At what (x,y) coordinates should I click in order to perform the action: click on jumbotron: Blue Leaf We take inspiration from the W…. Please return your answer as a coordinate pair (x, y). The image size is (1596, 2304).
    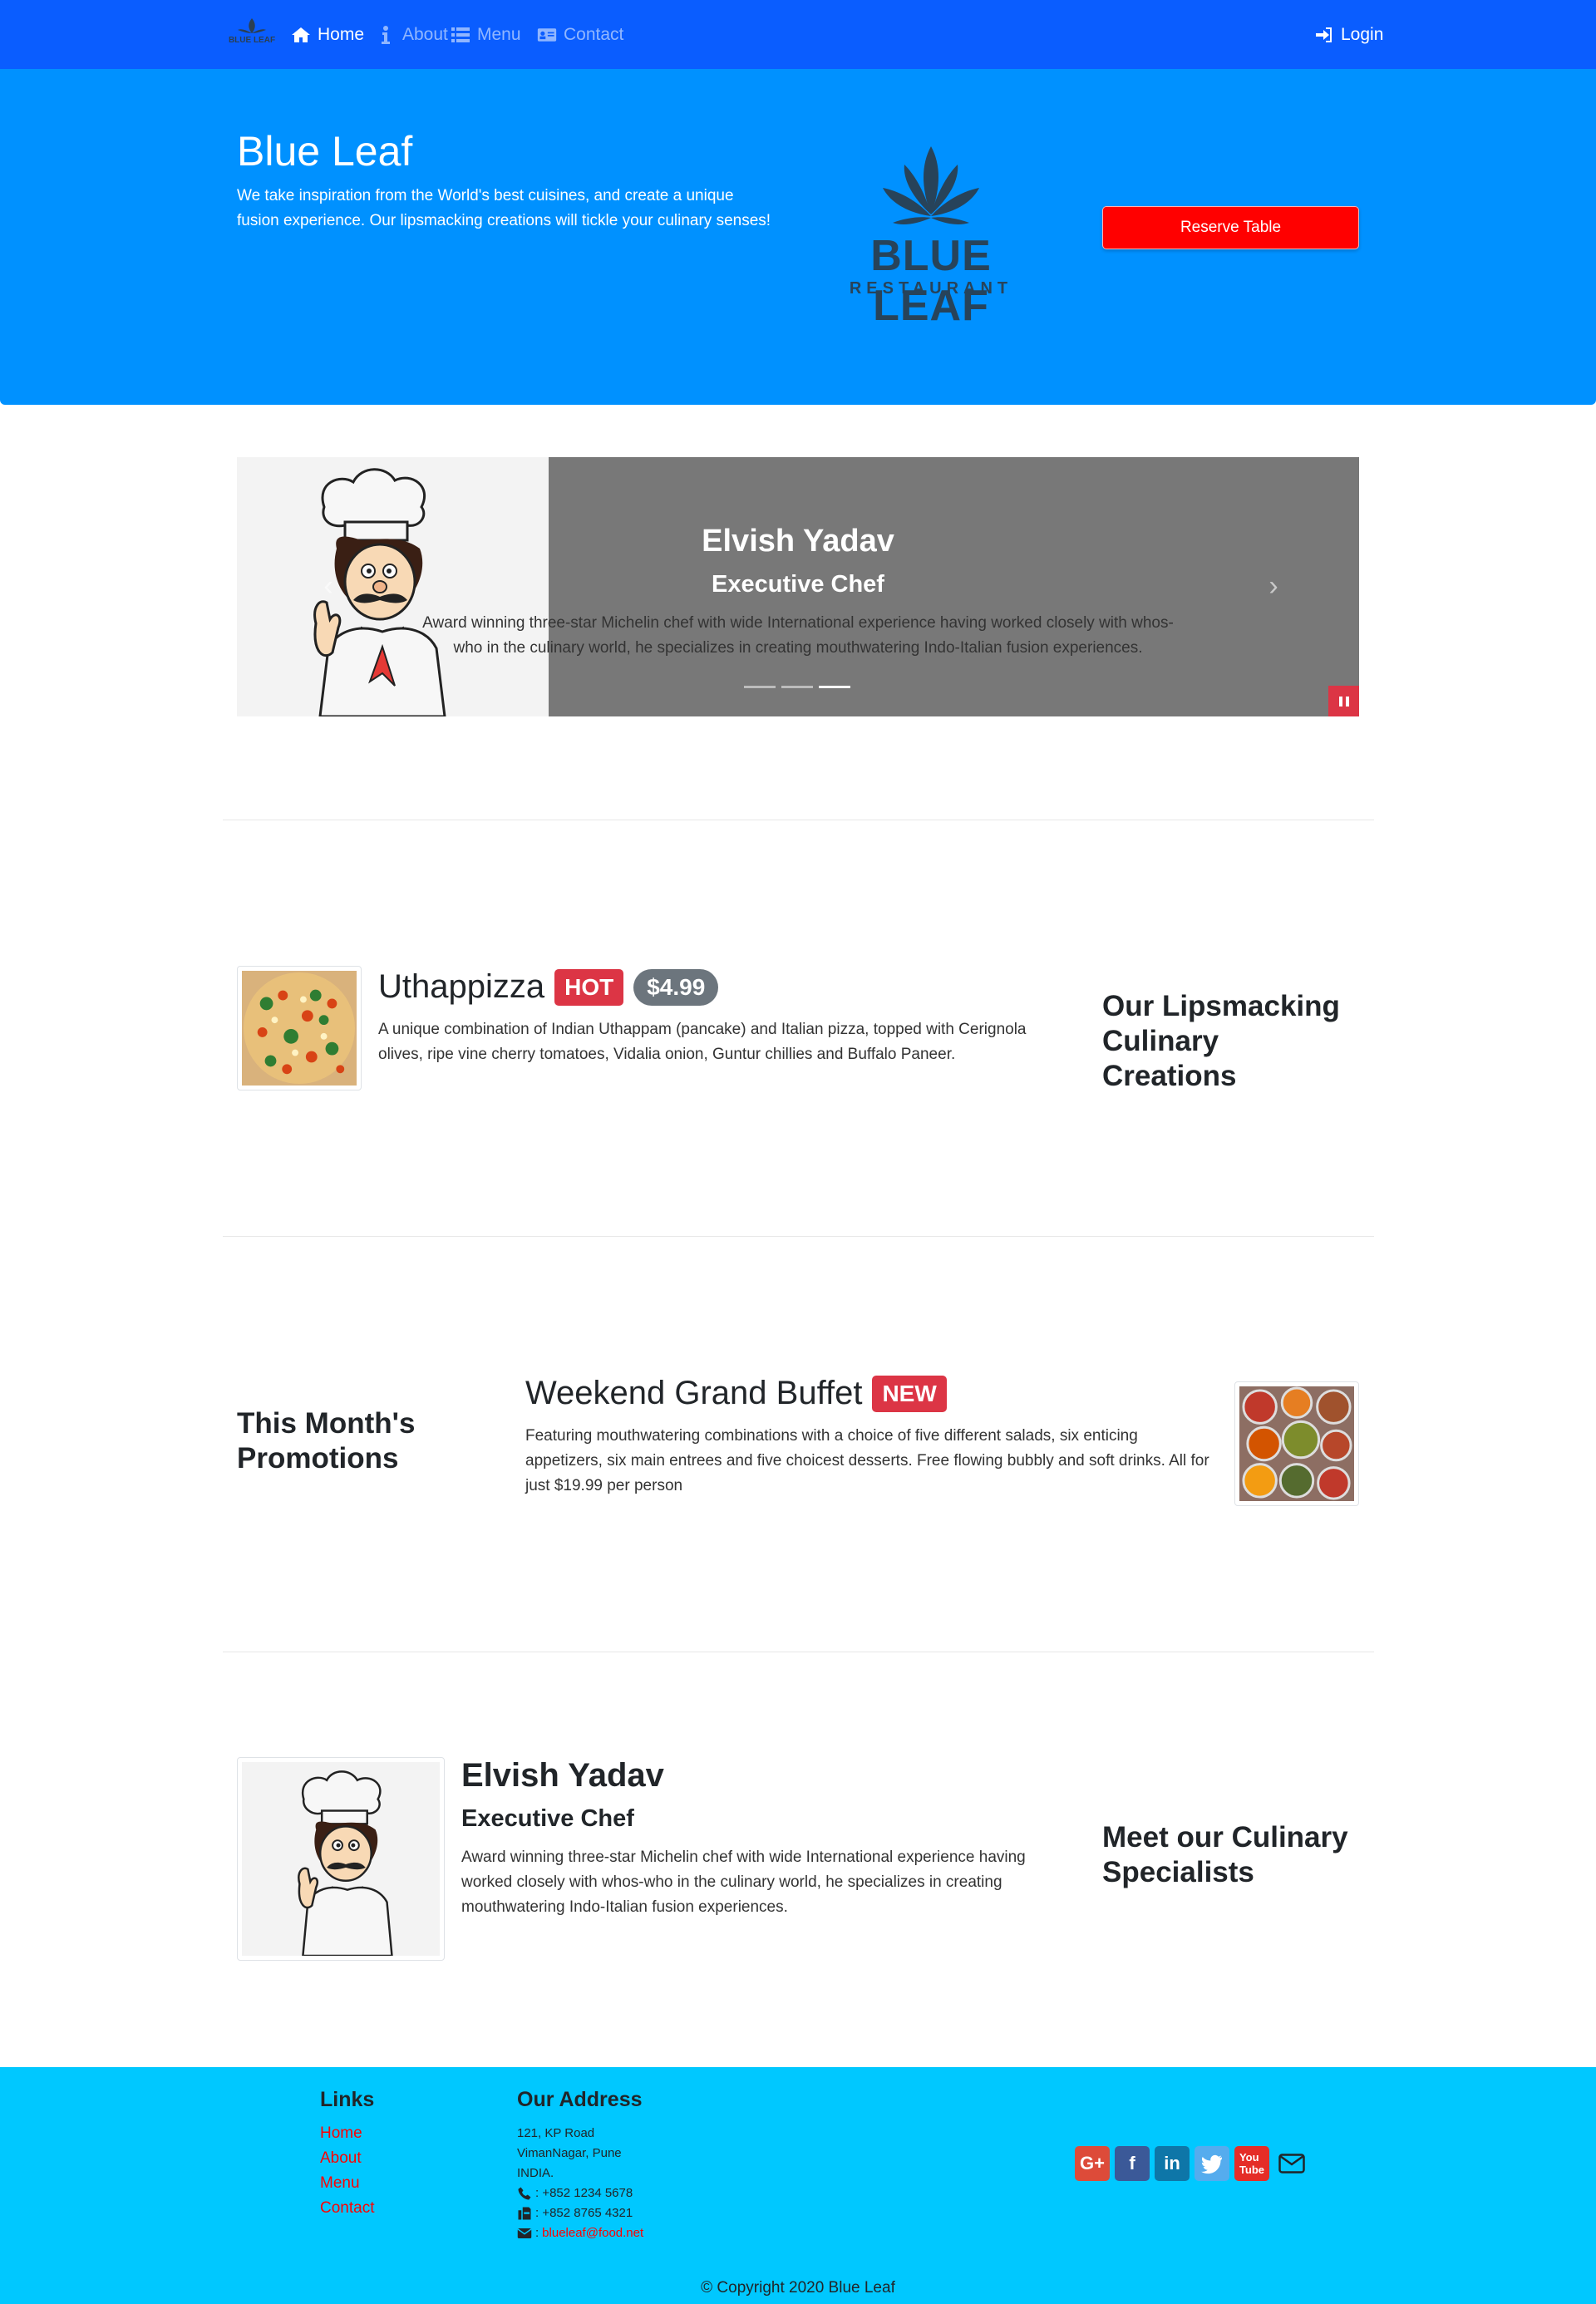
    Looking at the image, I should click on (798, 237).